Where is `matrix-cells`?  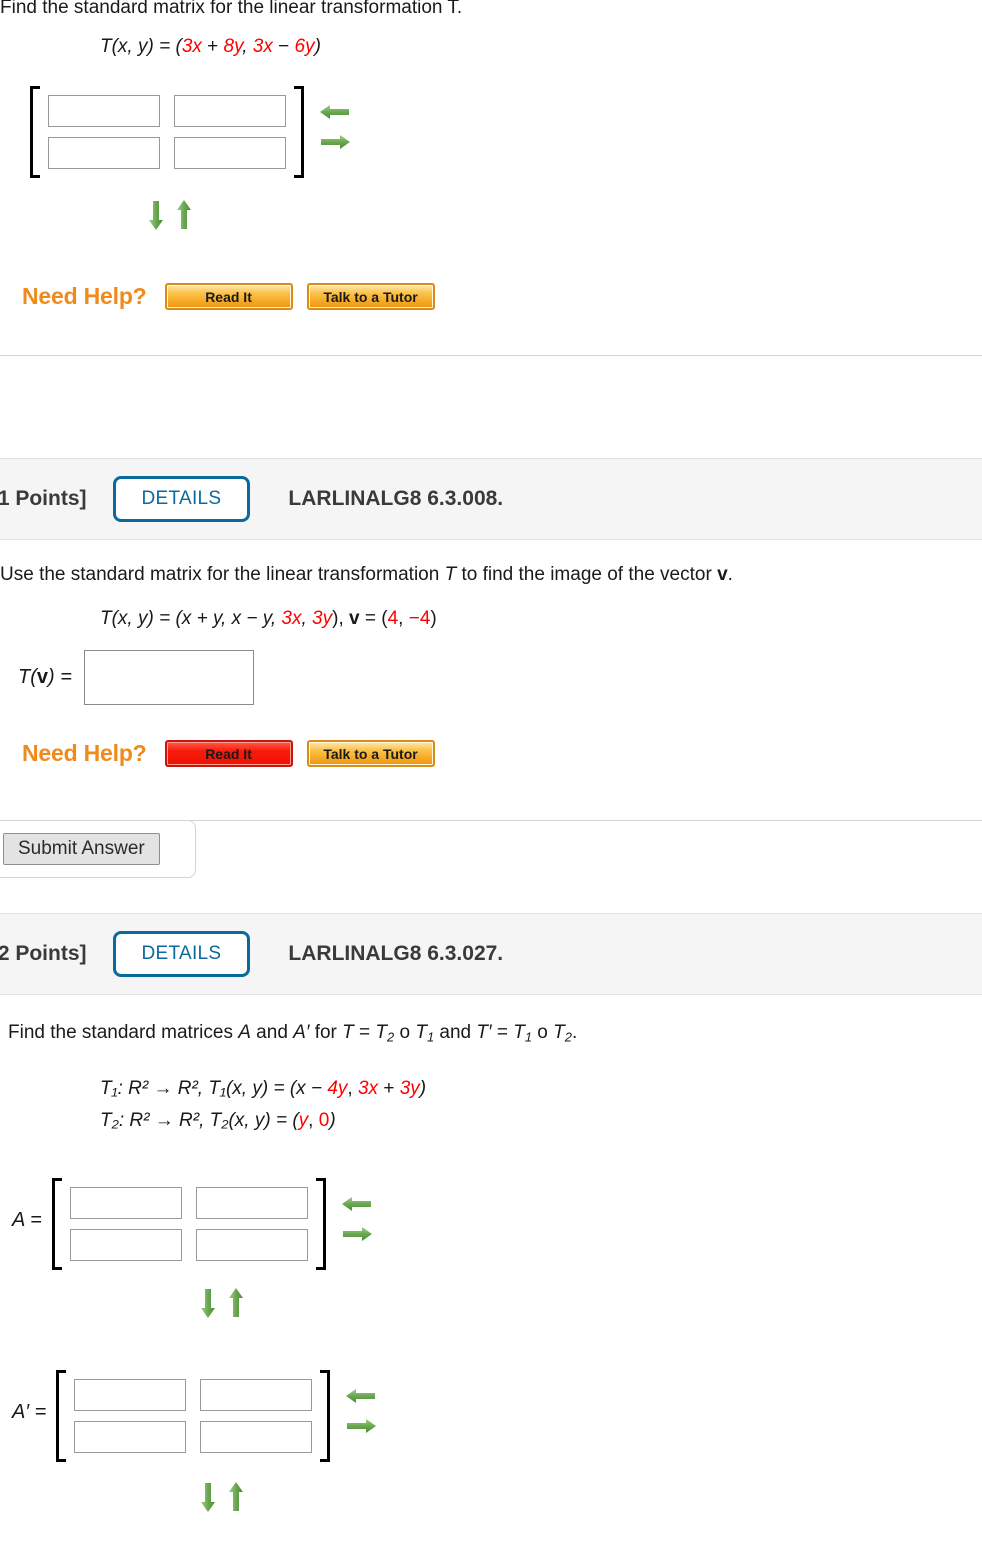 matrix-cells is located at coordinates (167, 132).